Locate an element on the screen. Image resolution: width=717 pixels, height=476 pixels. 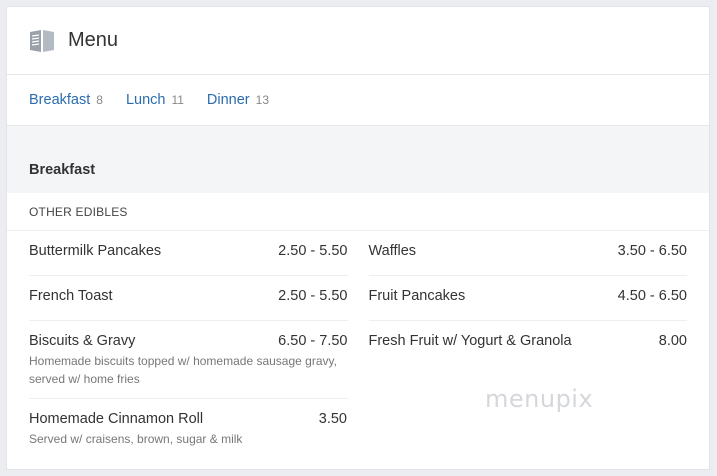
menu-tabs: Breakfast 8 Lunch 11 Dinner 13 is located at coordinates (358, 100).